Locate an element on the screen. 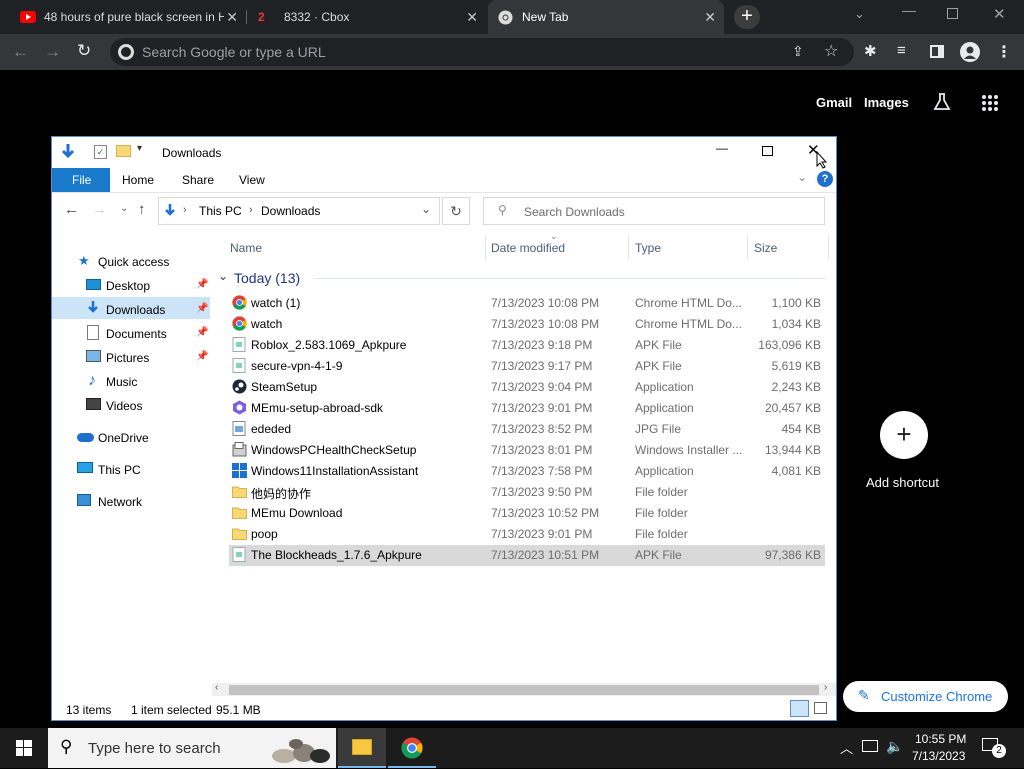 The height and width of the screenshot is (769, 1024). horizontal-scrollbar: ‹ › is located at coordinates (524, 689).